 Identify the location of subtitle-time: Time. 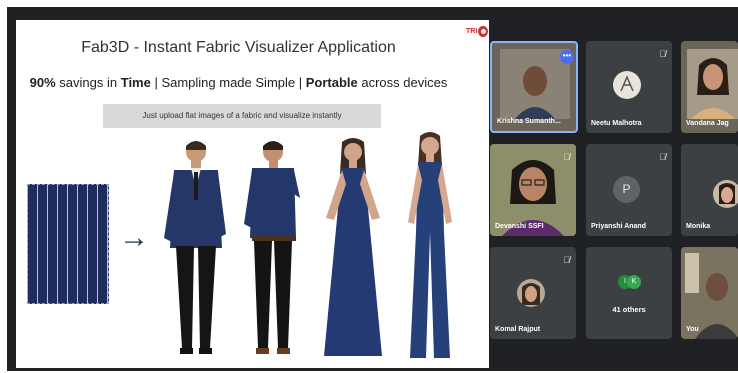
(135, 82).